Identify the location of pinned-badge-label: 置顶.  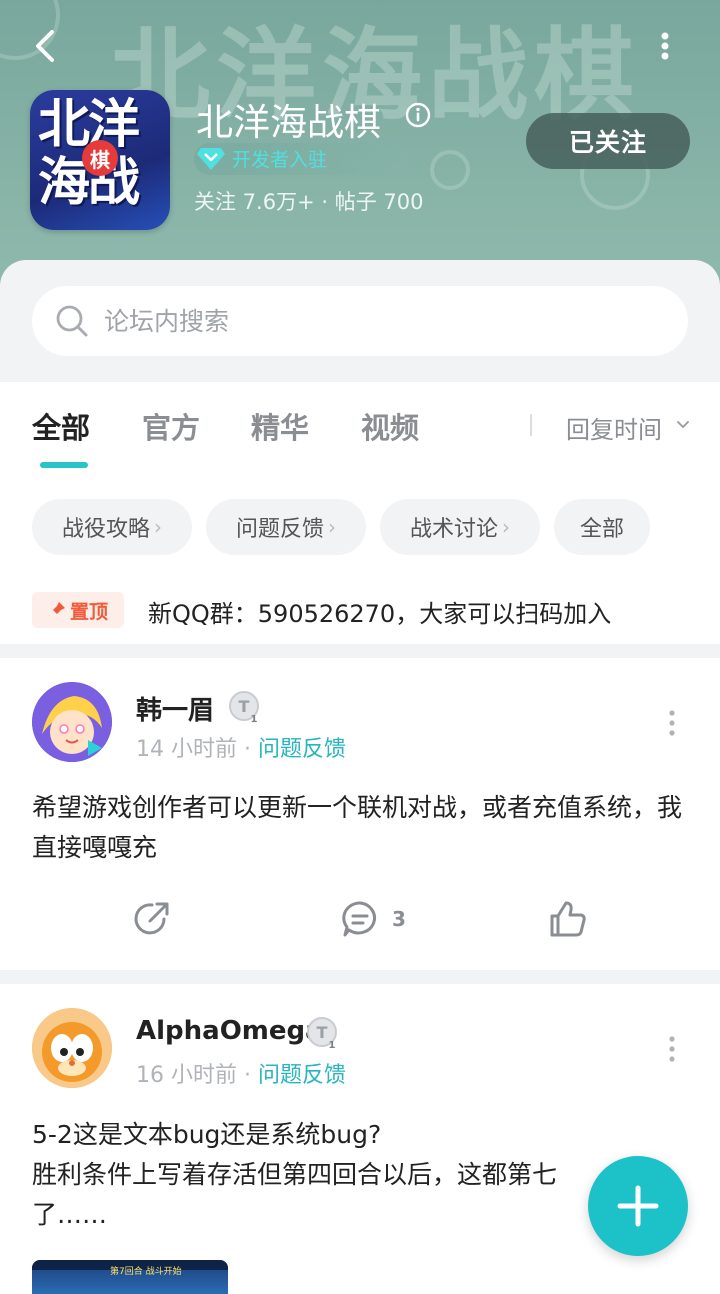
(88, 611).